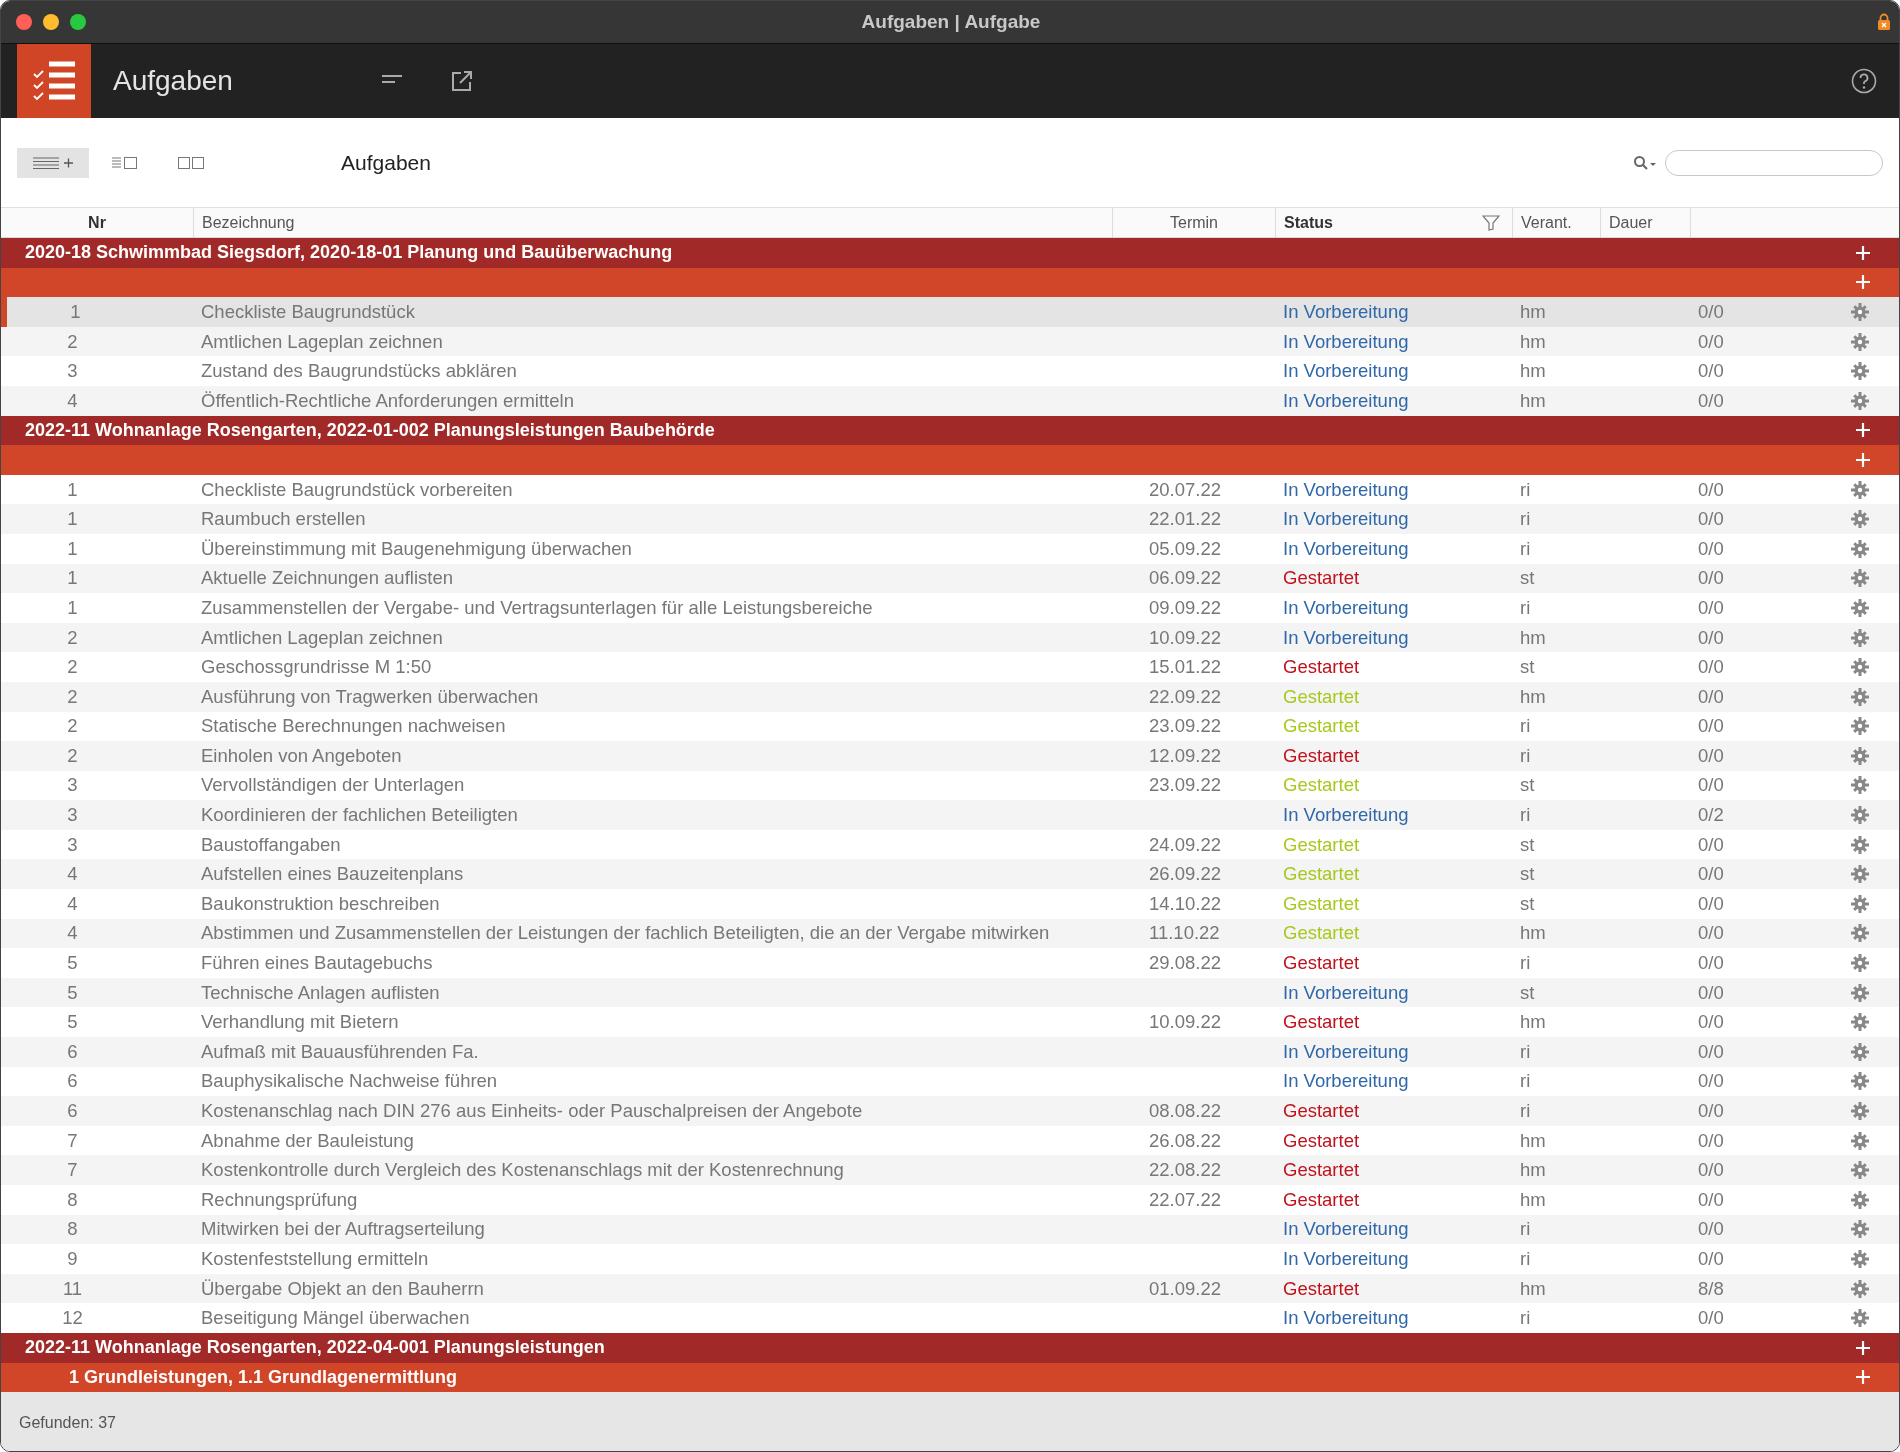 The width and height of the screenshot is (1900, 1452). Describe the element at coordinates (72, 341) in the screenshot. I see `table-cell-text: 2` at that location.